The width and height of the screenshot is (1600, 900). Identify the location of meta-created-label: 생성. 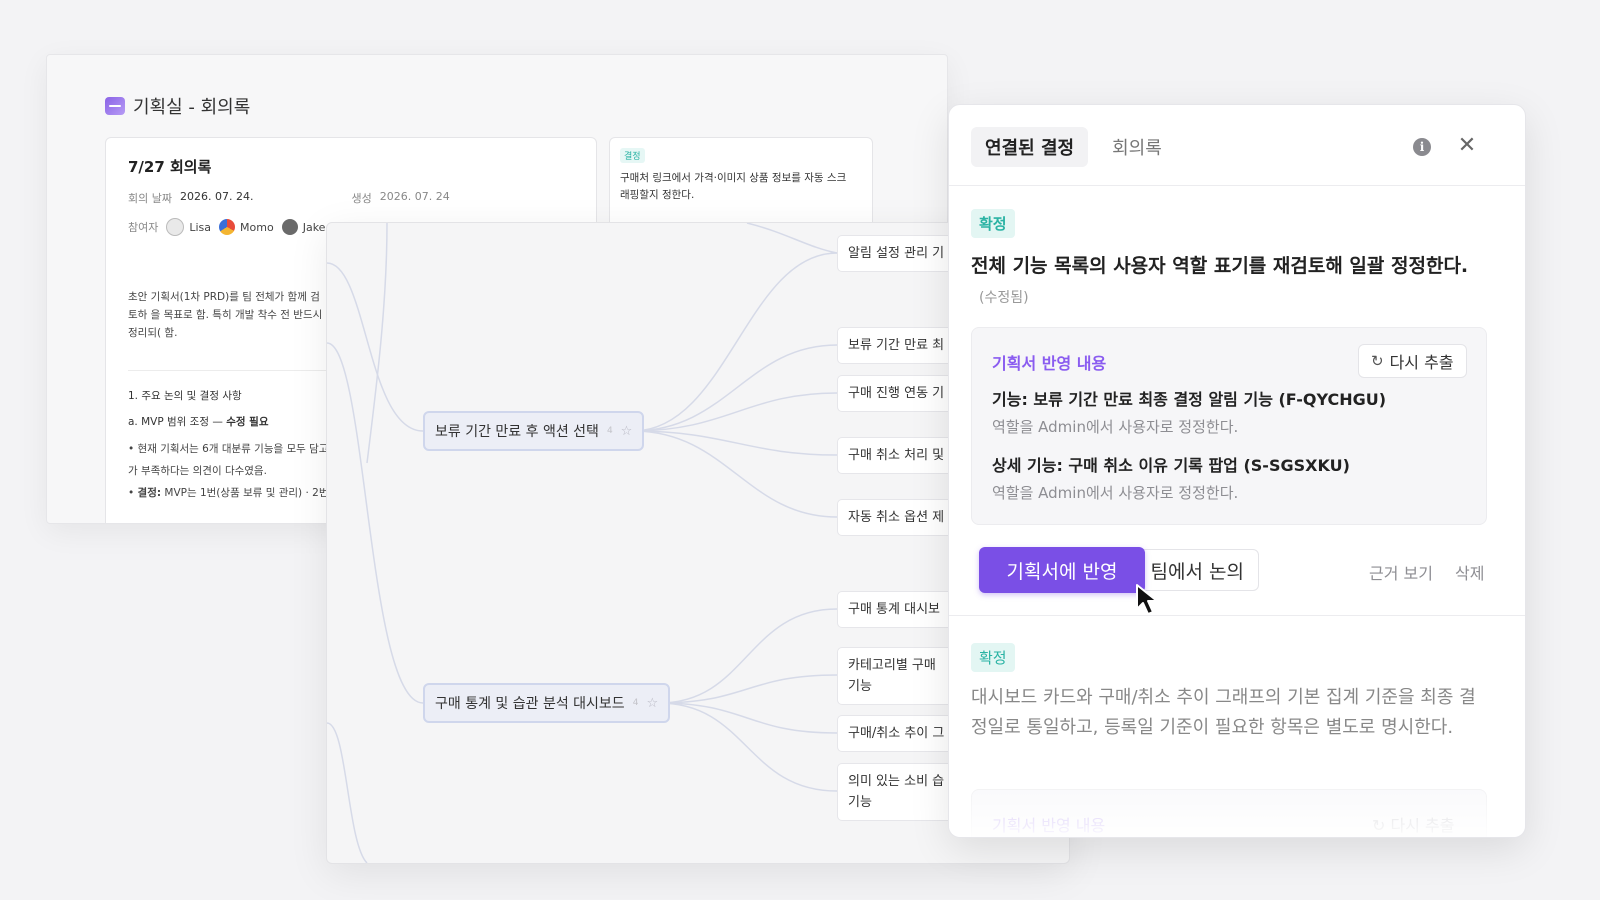
(361, 198).